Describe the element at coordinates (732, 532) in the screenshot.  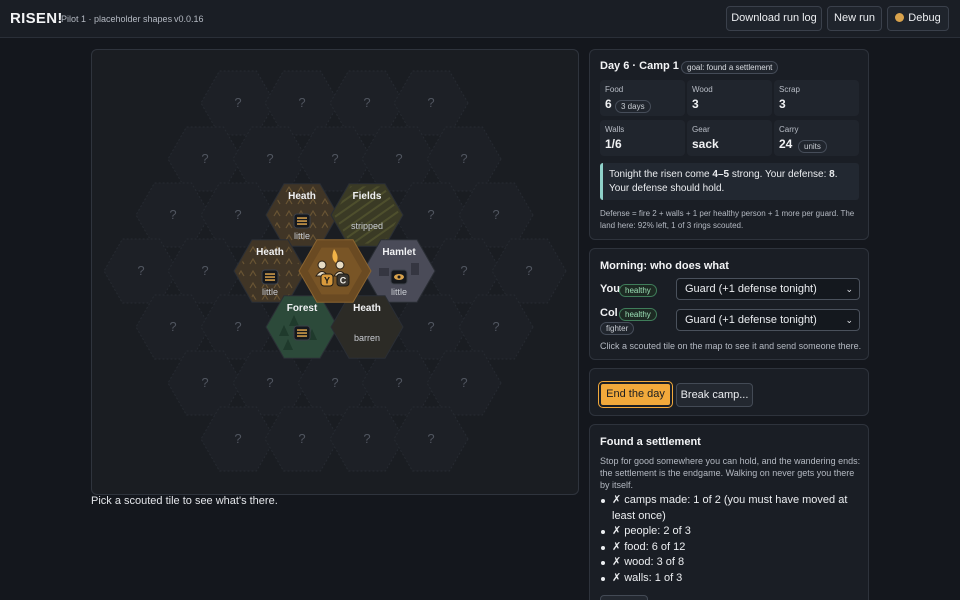
I see `requirement-item: ✗ people: 2 of 3` at that location.